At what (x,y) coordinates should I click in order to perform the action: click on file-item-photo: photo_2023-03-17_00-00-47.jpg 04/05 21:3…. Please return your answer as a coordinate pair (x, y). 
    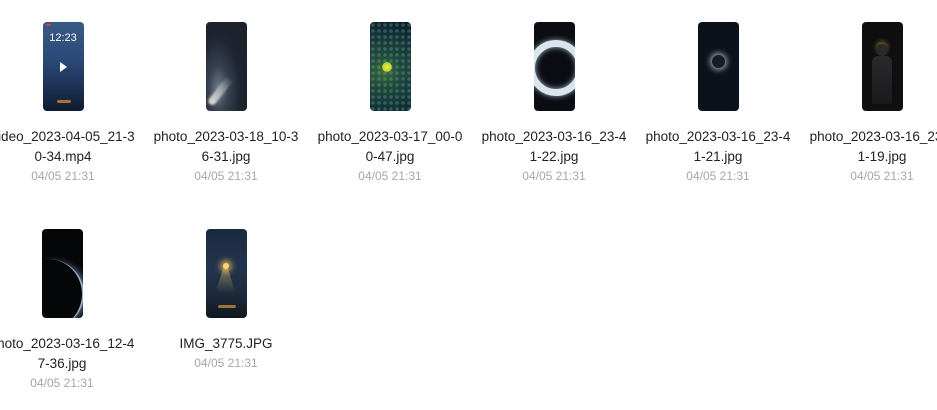
    Looking at the image, I should click on (390, 103).